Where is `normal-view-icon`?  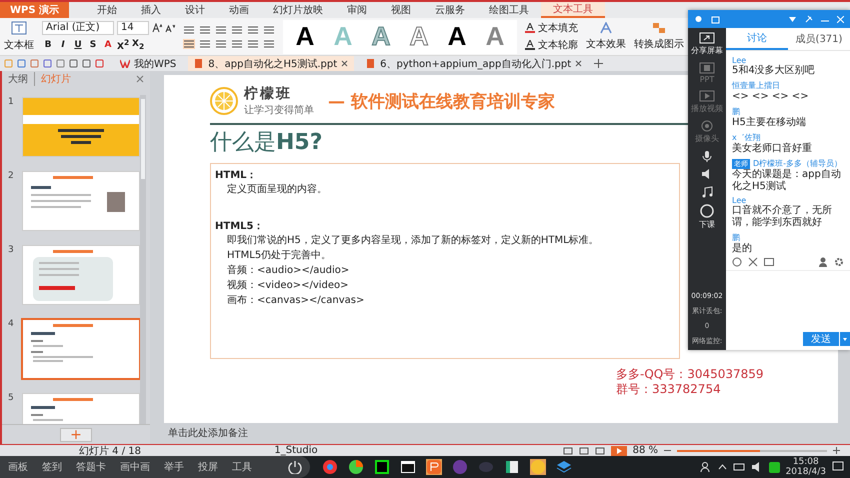 normal-view-icon is located at coordinates (567, 450).